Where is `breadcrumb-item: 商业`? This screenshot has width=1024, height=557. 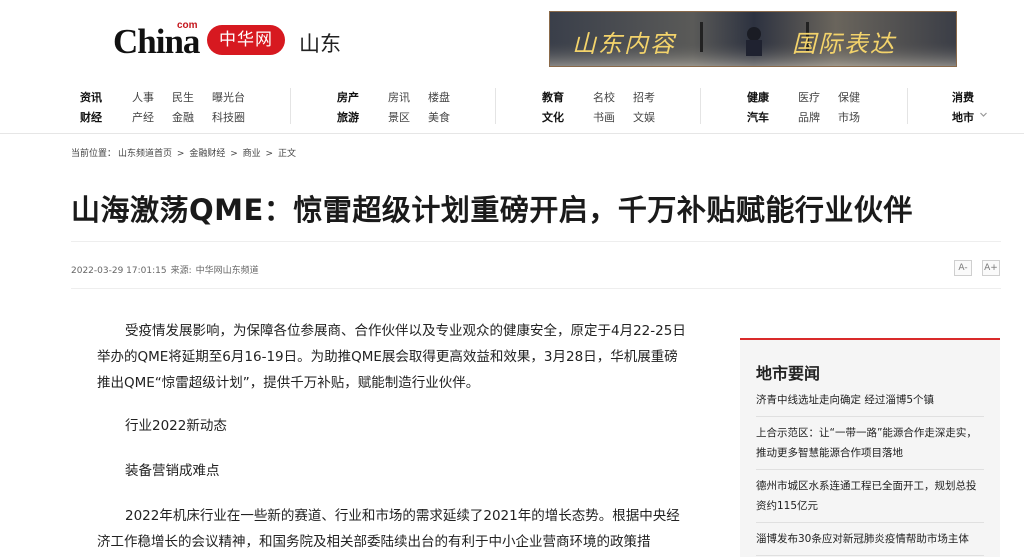 breadcrumb-item: 商业 is located at coordinates (252, 154).